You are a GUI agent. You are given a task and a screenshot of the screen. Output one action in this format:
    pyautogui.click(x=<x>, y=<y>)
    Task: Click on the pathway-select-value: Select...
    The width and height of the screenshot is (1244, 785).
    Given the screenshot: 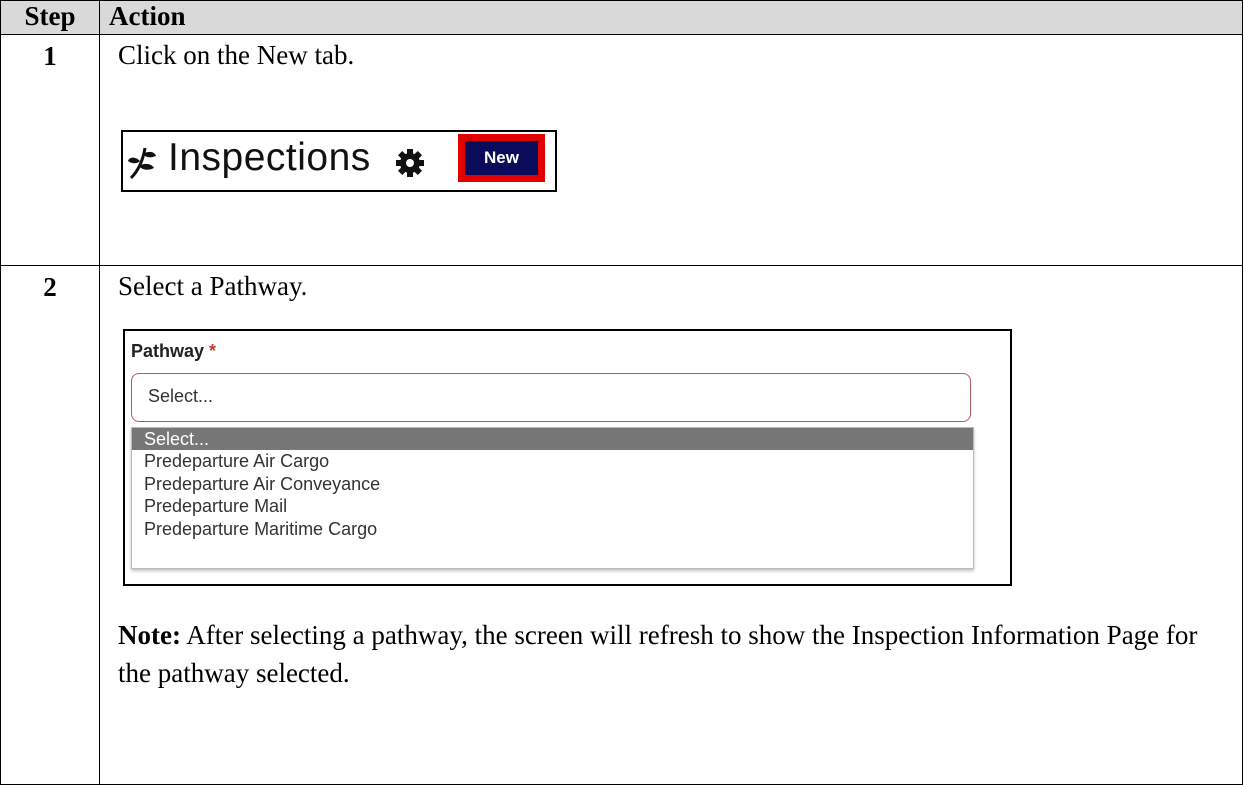 What is the action you would take?
    pyautogui.click(x=181, y=396)
    